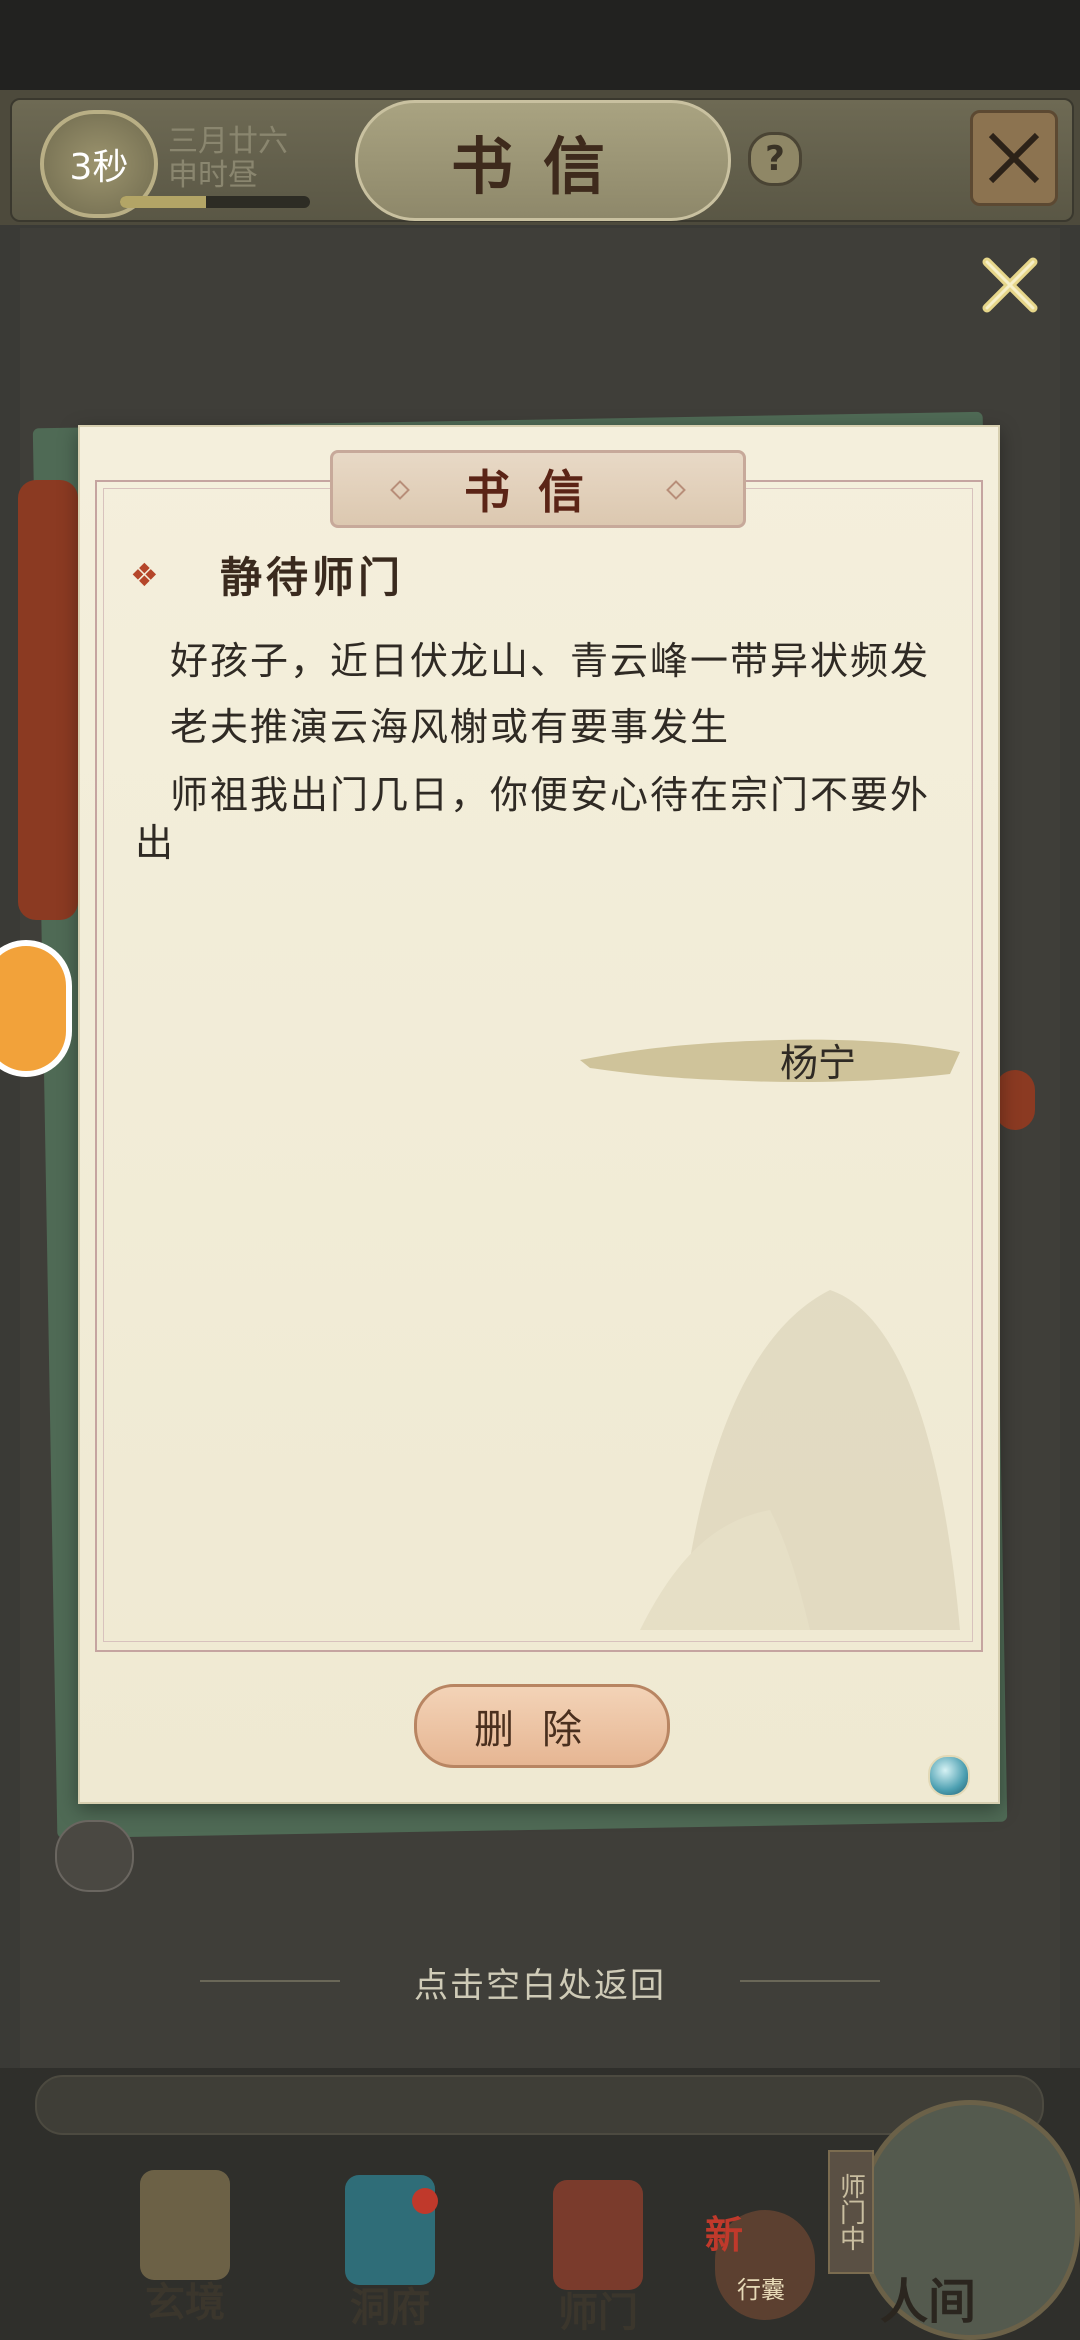 The image size is (1080, 2340). What do you see at coordinates (540, 45) in the screenshot?
I see `status-bar` at bounding box center [540, 45].